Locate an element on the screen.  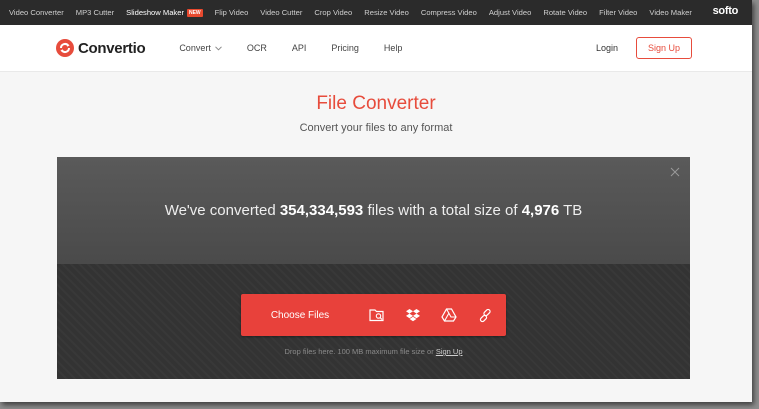
tool-link-label: Slideshow Maker is located at coordinates (155, 12).